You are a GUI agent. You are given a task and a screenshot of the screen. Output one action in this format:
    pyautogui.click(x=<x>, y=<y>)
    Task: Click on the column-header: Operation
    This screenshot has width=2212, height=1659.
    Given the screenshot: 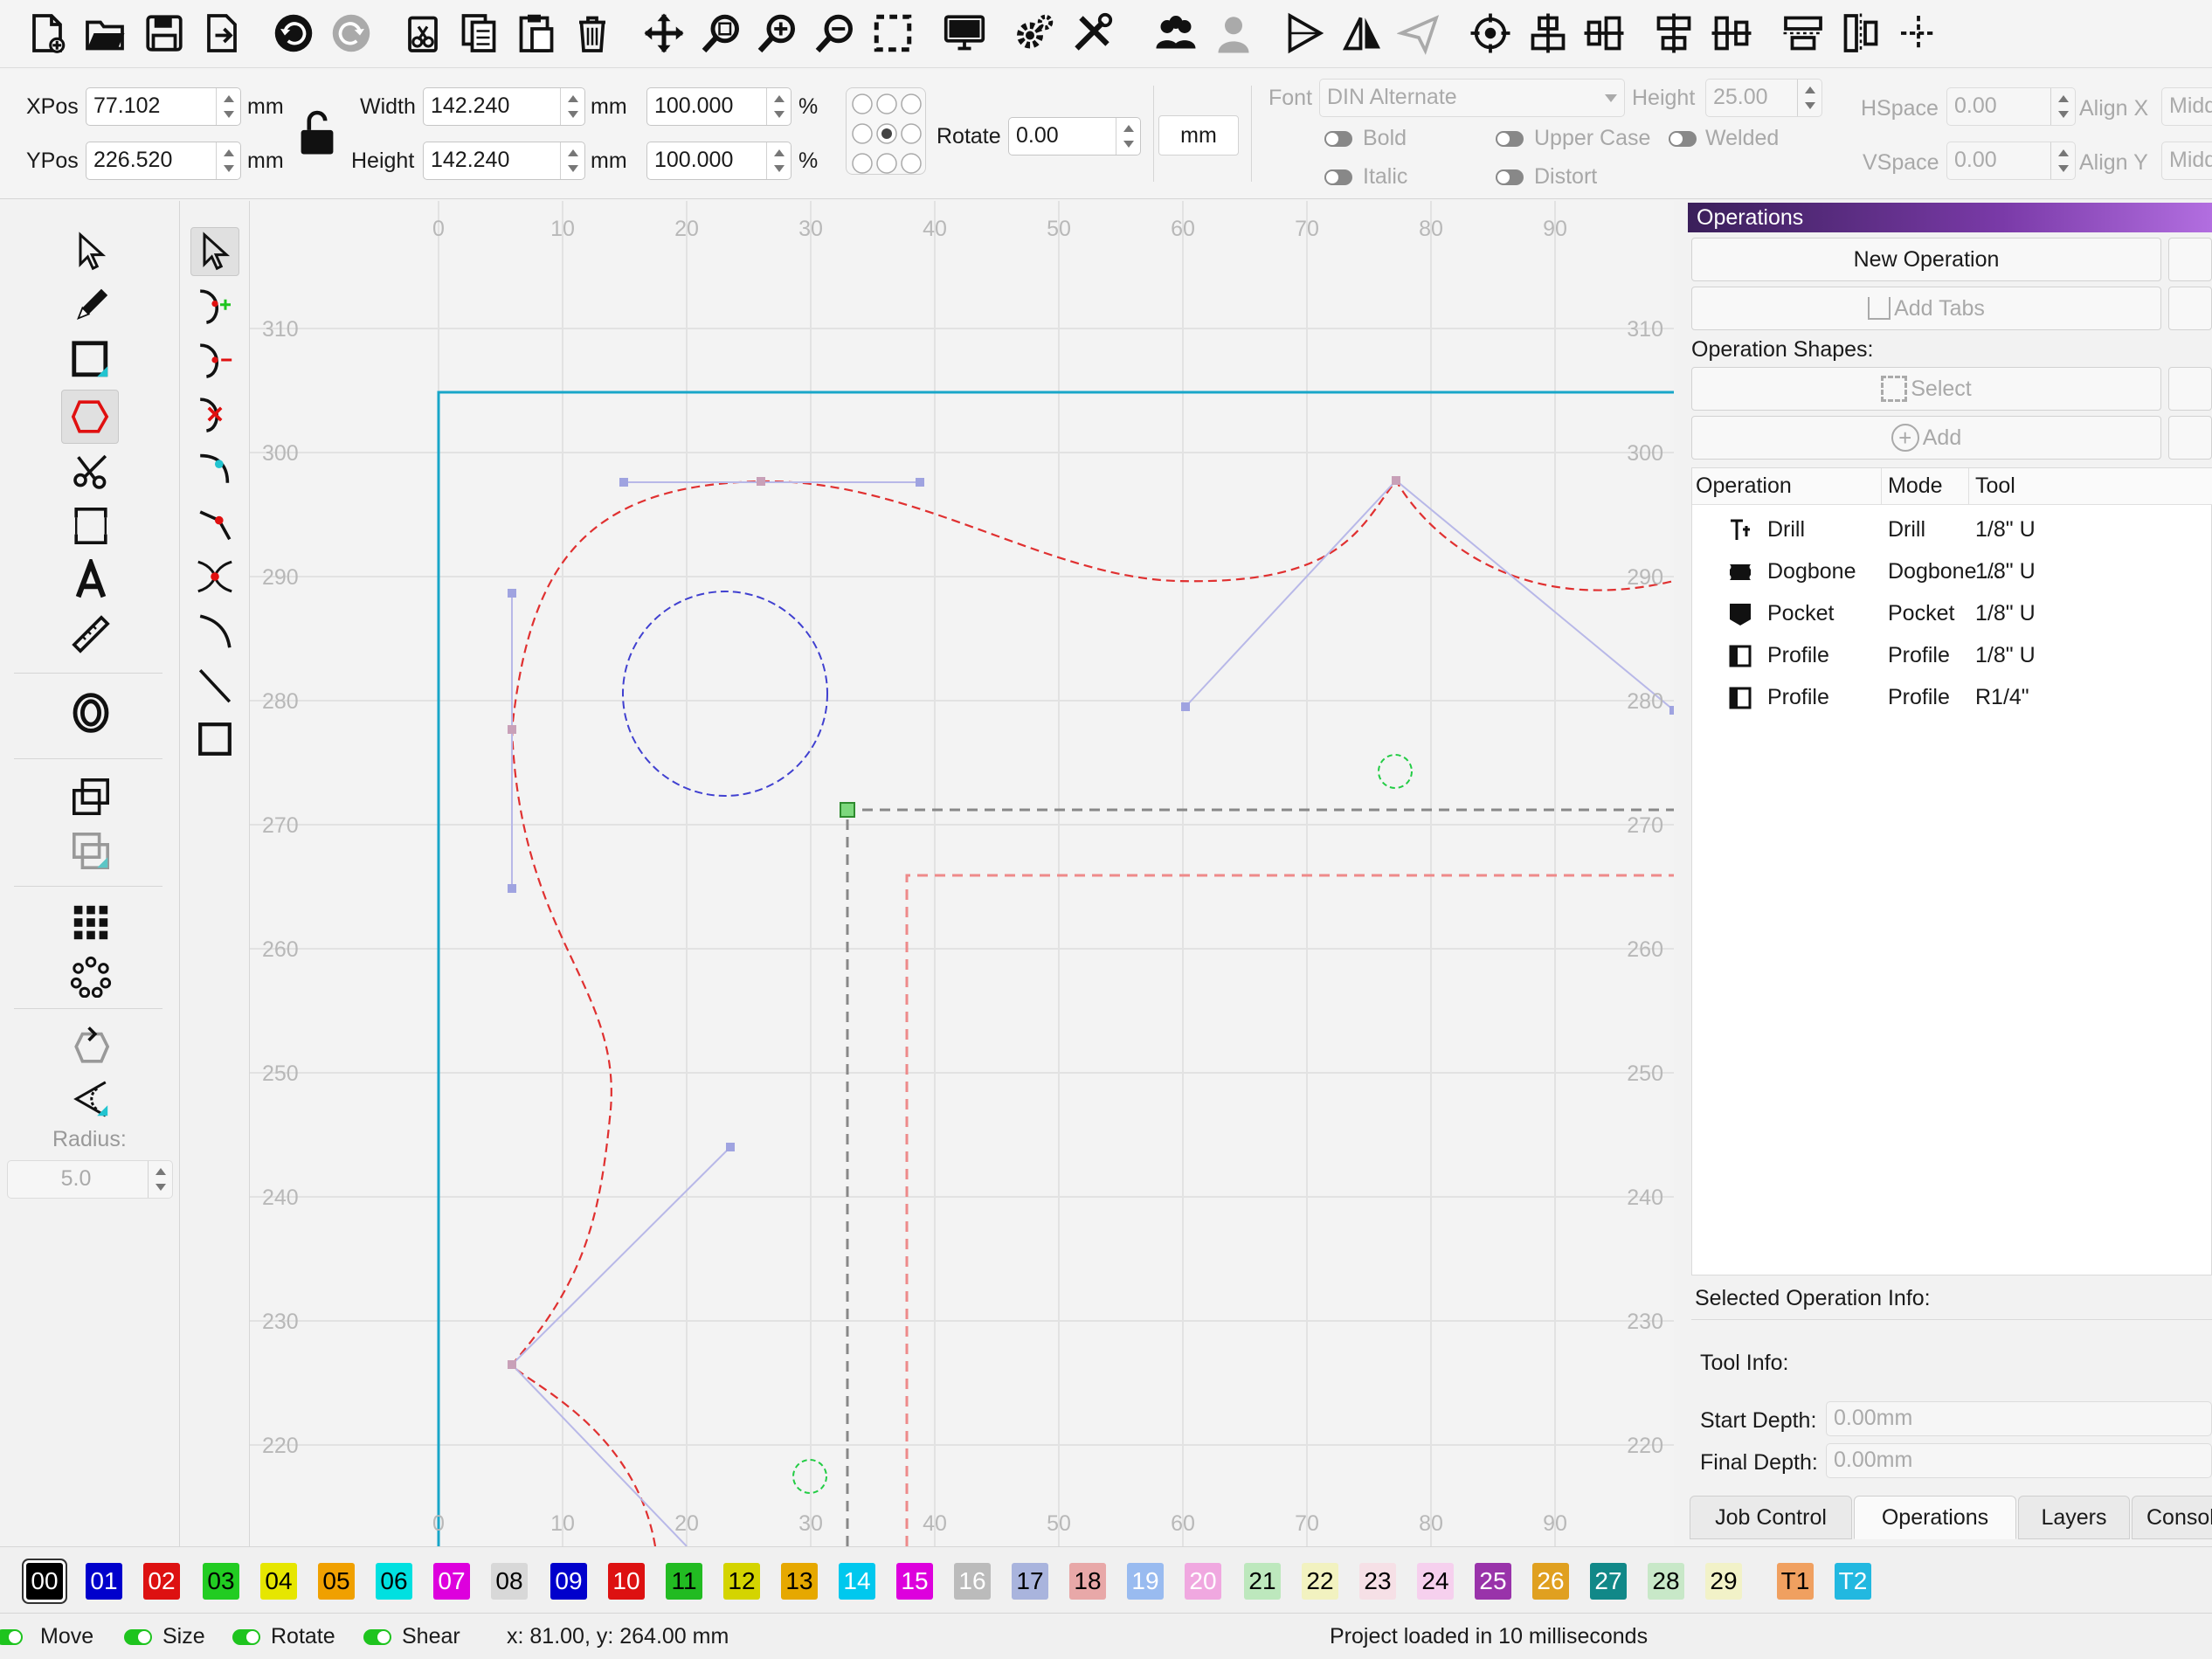 What is the action you would take?
    pyautogui.click(x=1744, y=486)
    